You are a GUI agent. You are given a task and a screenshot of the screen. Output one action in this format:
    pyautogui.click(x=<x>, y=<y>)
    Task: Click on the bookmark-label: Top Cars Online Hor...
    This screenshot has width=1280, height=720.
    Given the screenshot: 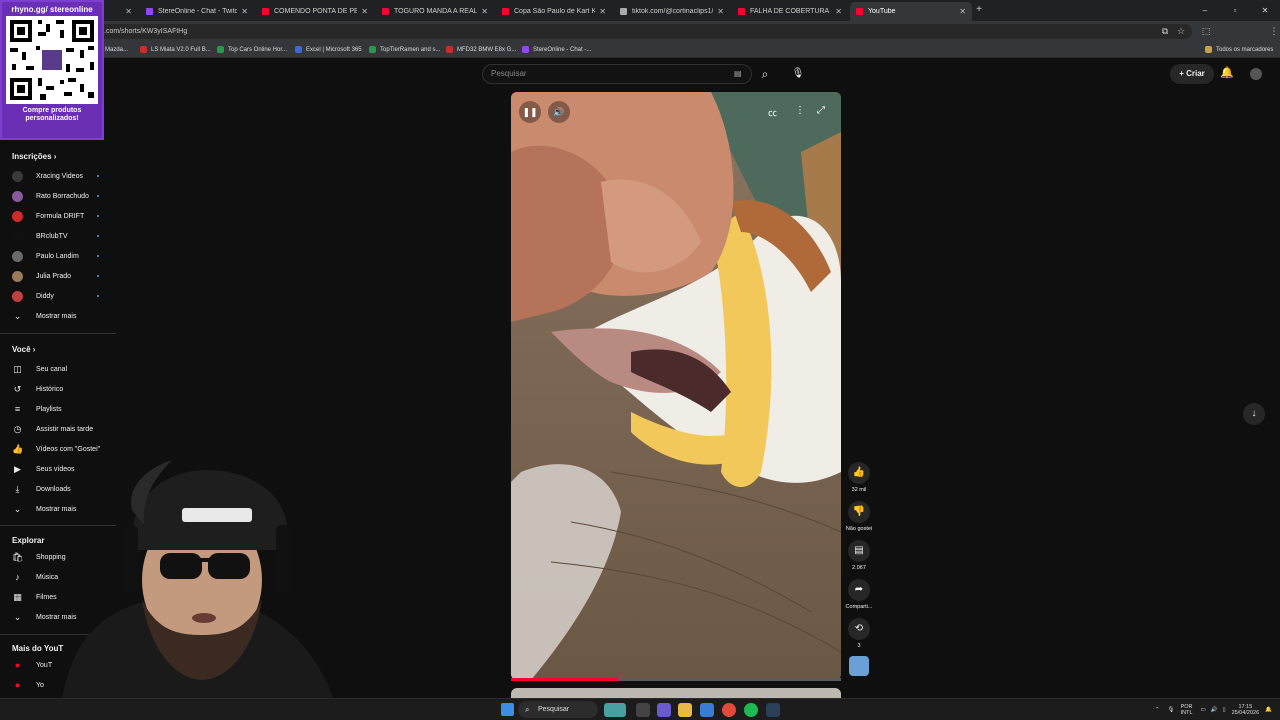 What is the action you would take?
    pyautogui.click(x=258, y=49)
    